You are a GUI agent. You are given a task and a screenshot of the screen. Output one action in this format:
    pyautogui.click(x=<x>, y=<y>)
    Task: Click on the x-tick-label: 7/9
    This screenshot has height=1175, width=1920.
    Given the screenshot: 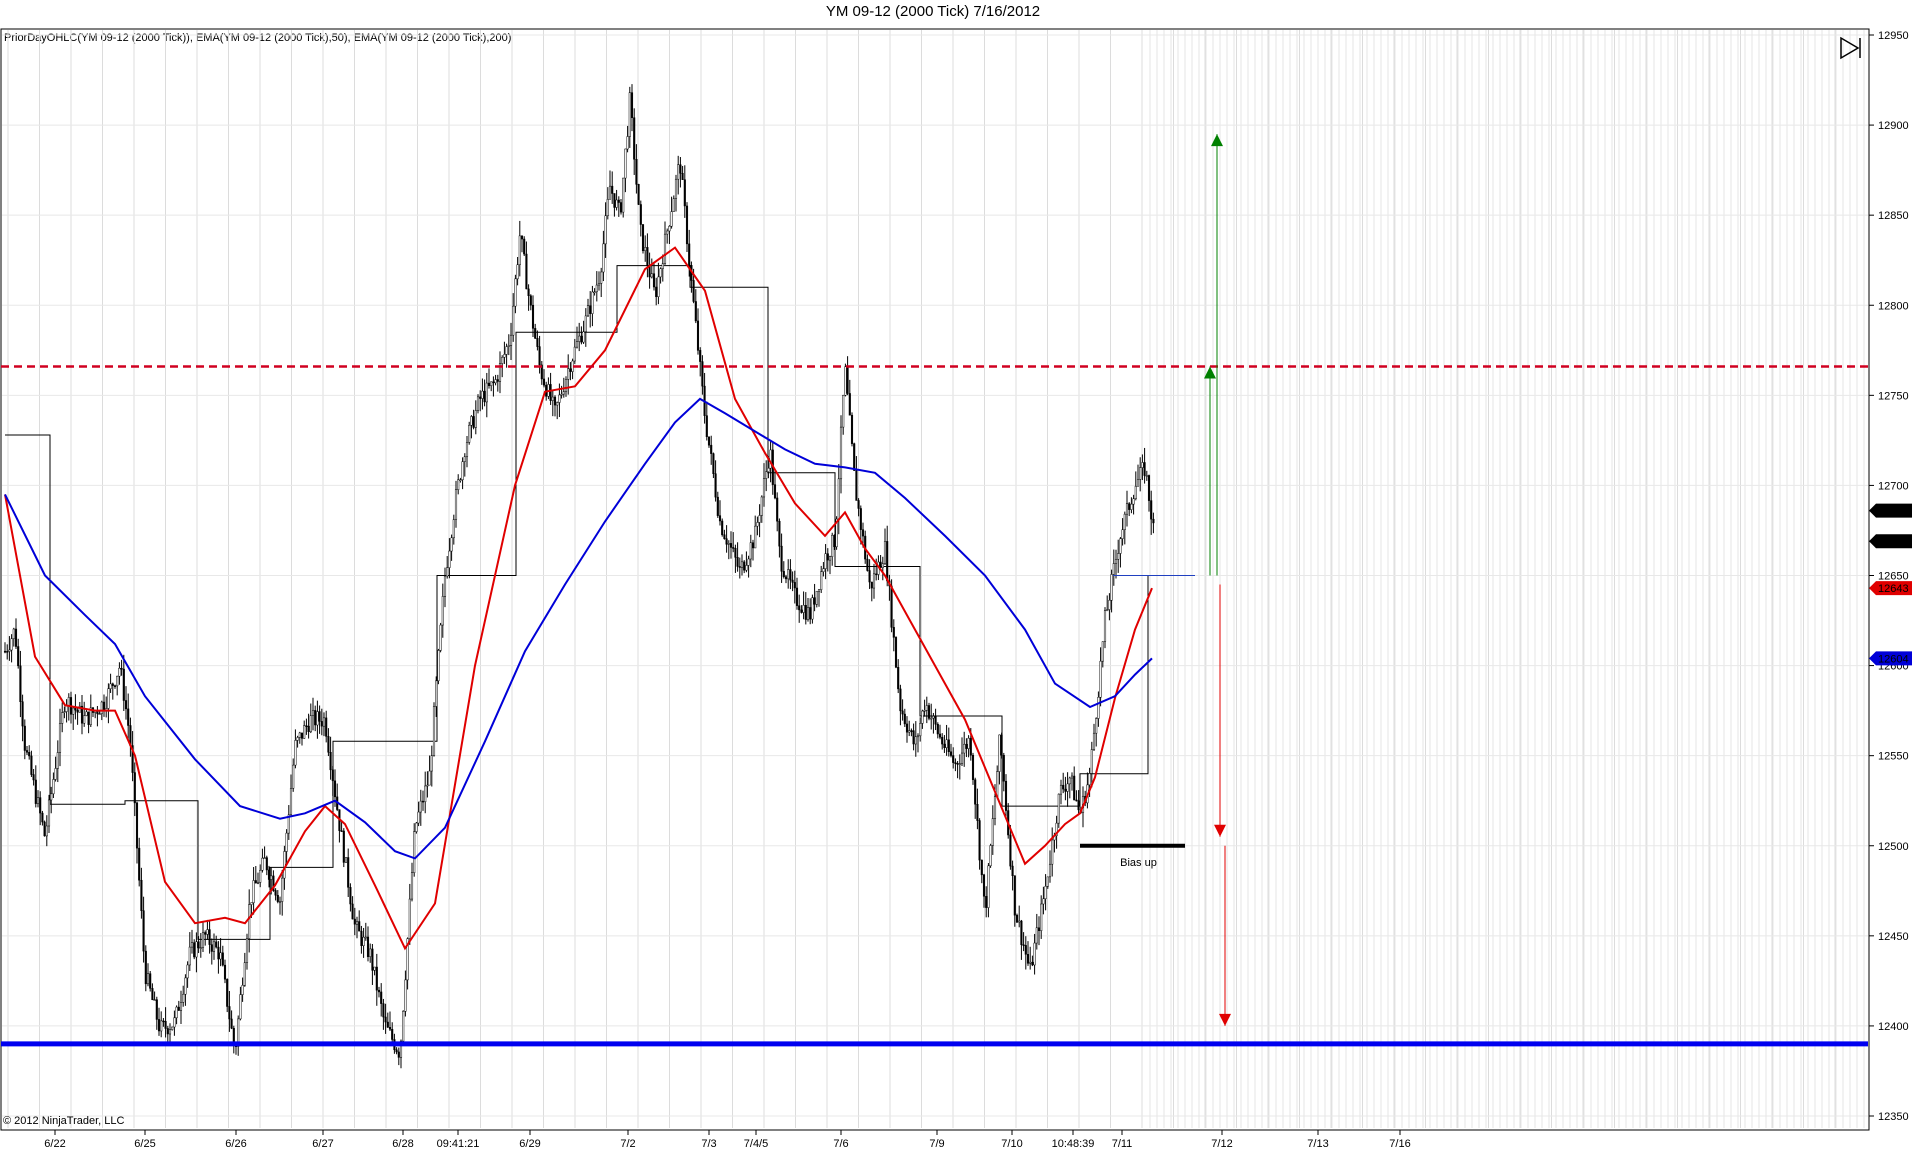 What is the action you would take?
    pyautogui.click(x=936, y=1144)
    